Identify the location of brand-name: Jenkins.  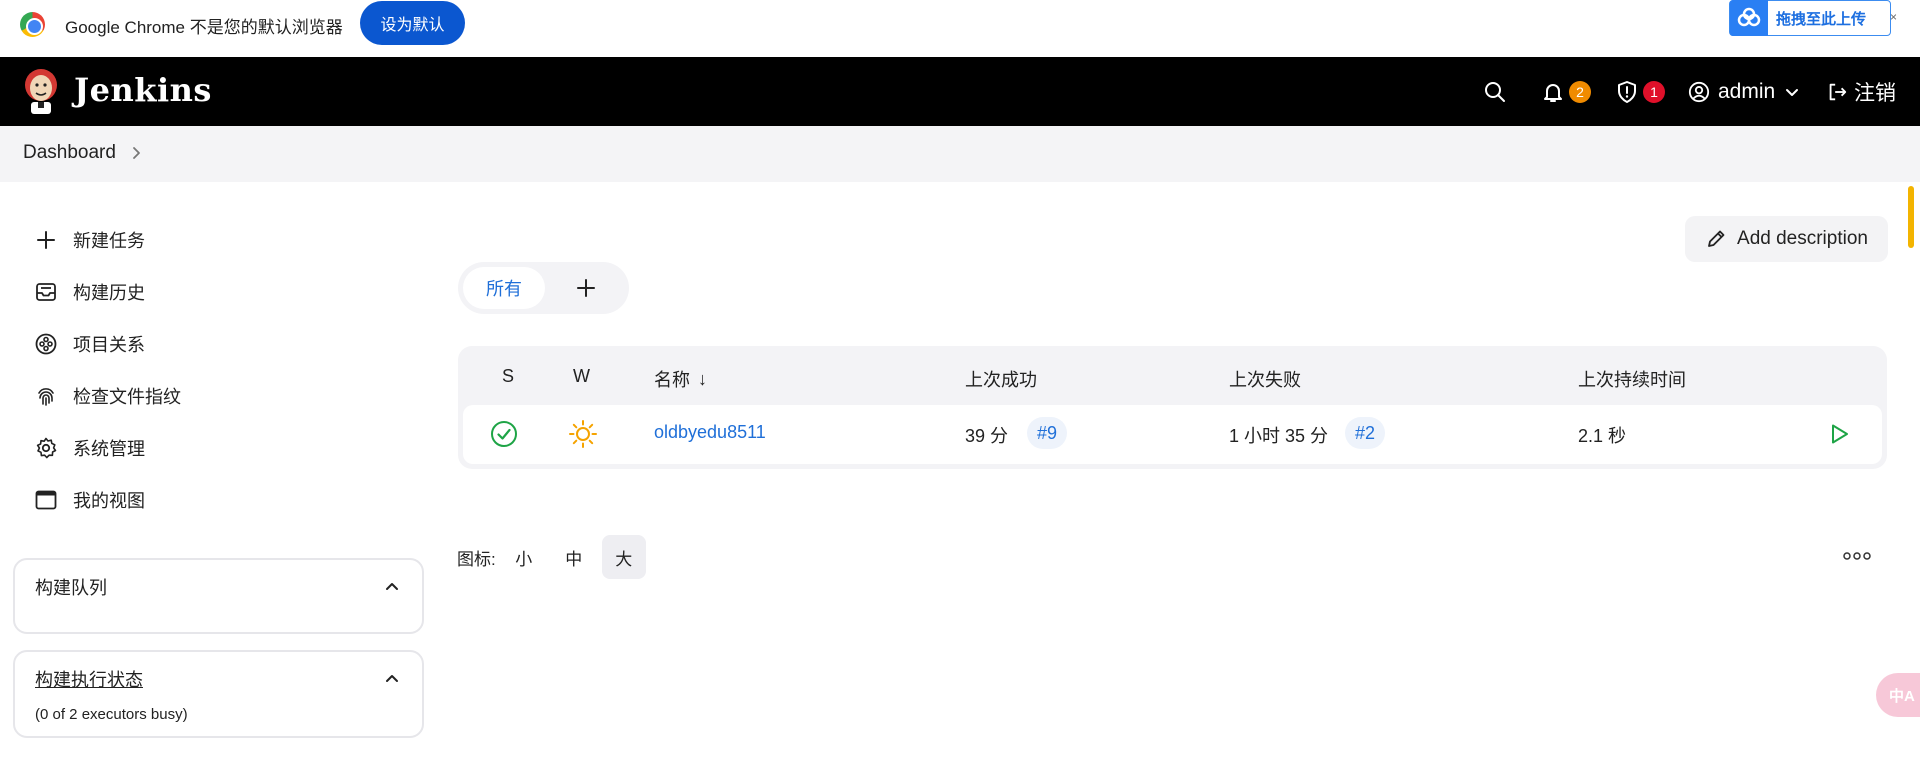
(143, 90).